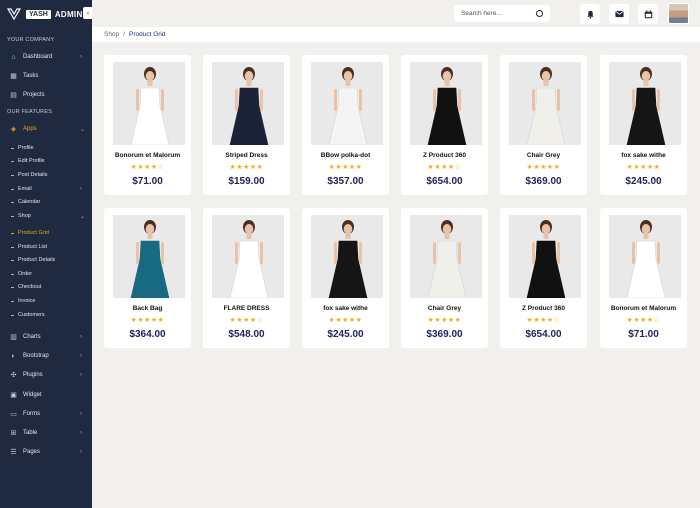  Describe the element at coordinates (539, 13) in the screenshot. I see `search-icon` at that location.